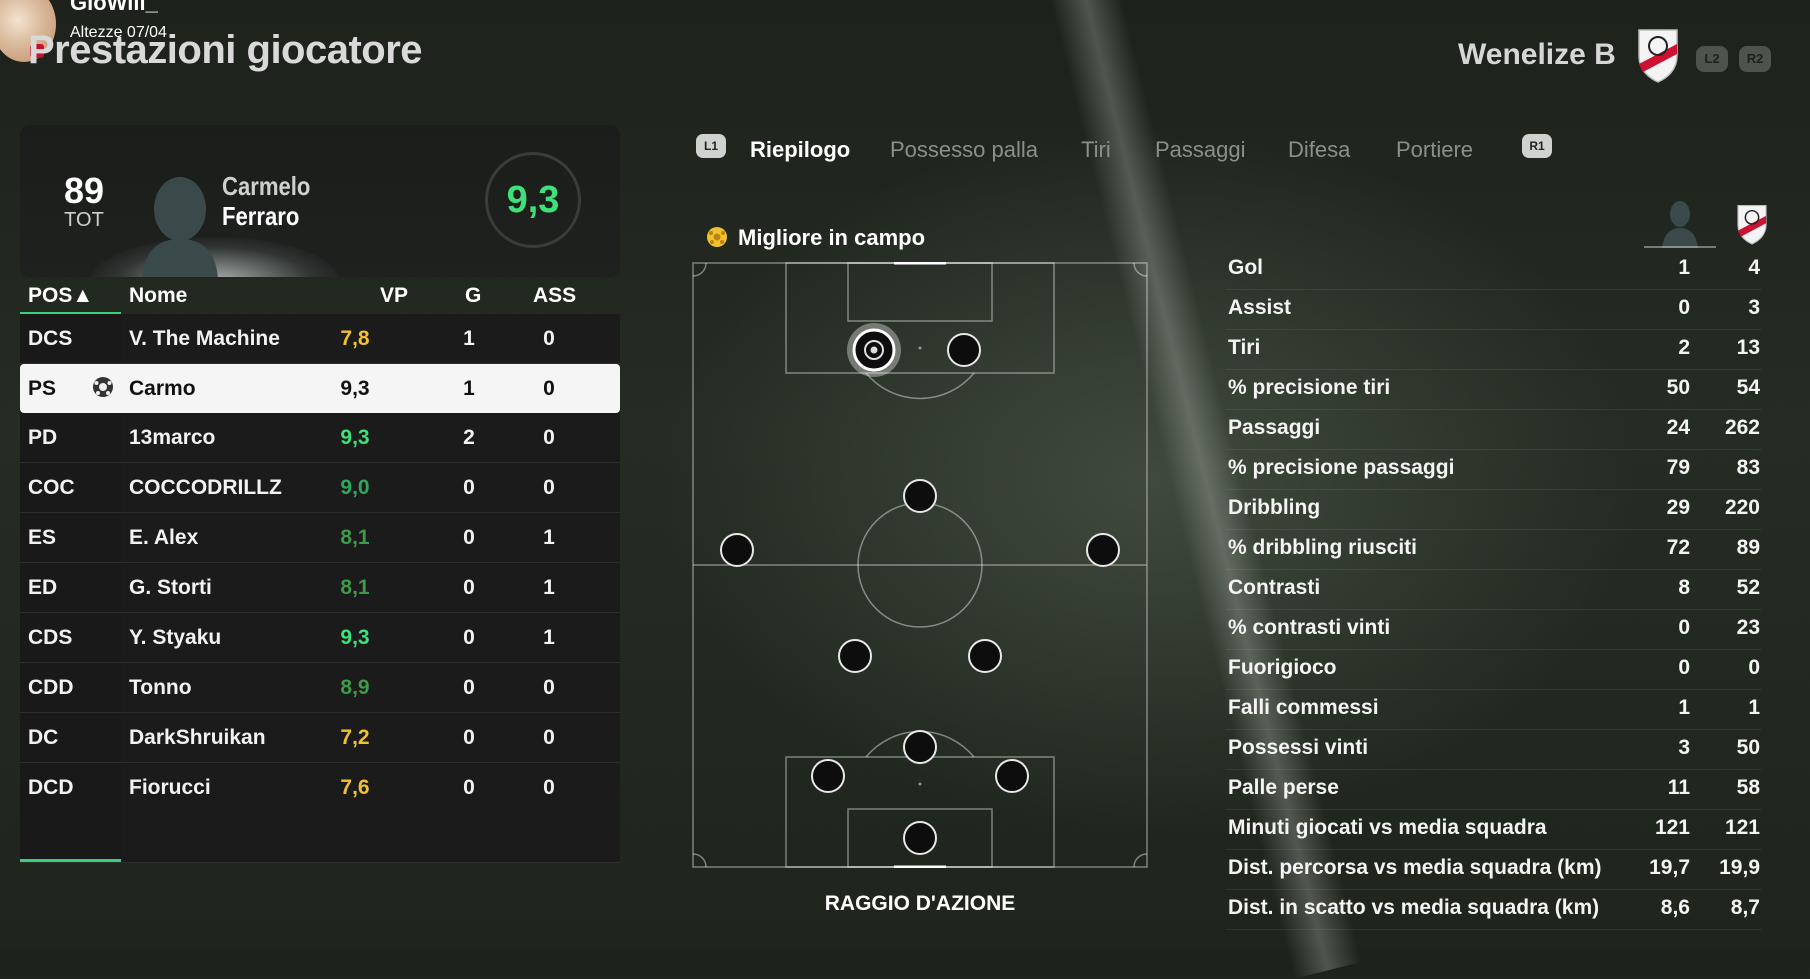 This screenshot has width=1810, height=979. I want to click on stat-player-value: 72, so click(1678, 547).